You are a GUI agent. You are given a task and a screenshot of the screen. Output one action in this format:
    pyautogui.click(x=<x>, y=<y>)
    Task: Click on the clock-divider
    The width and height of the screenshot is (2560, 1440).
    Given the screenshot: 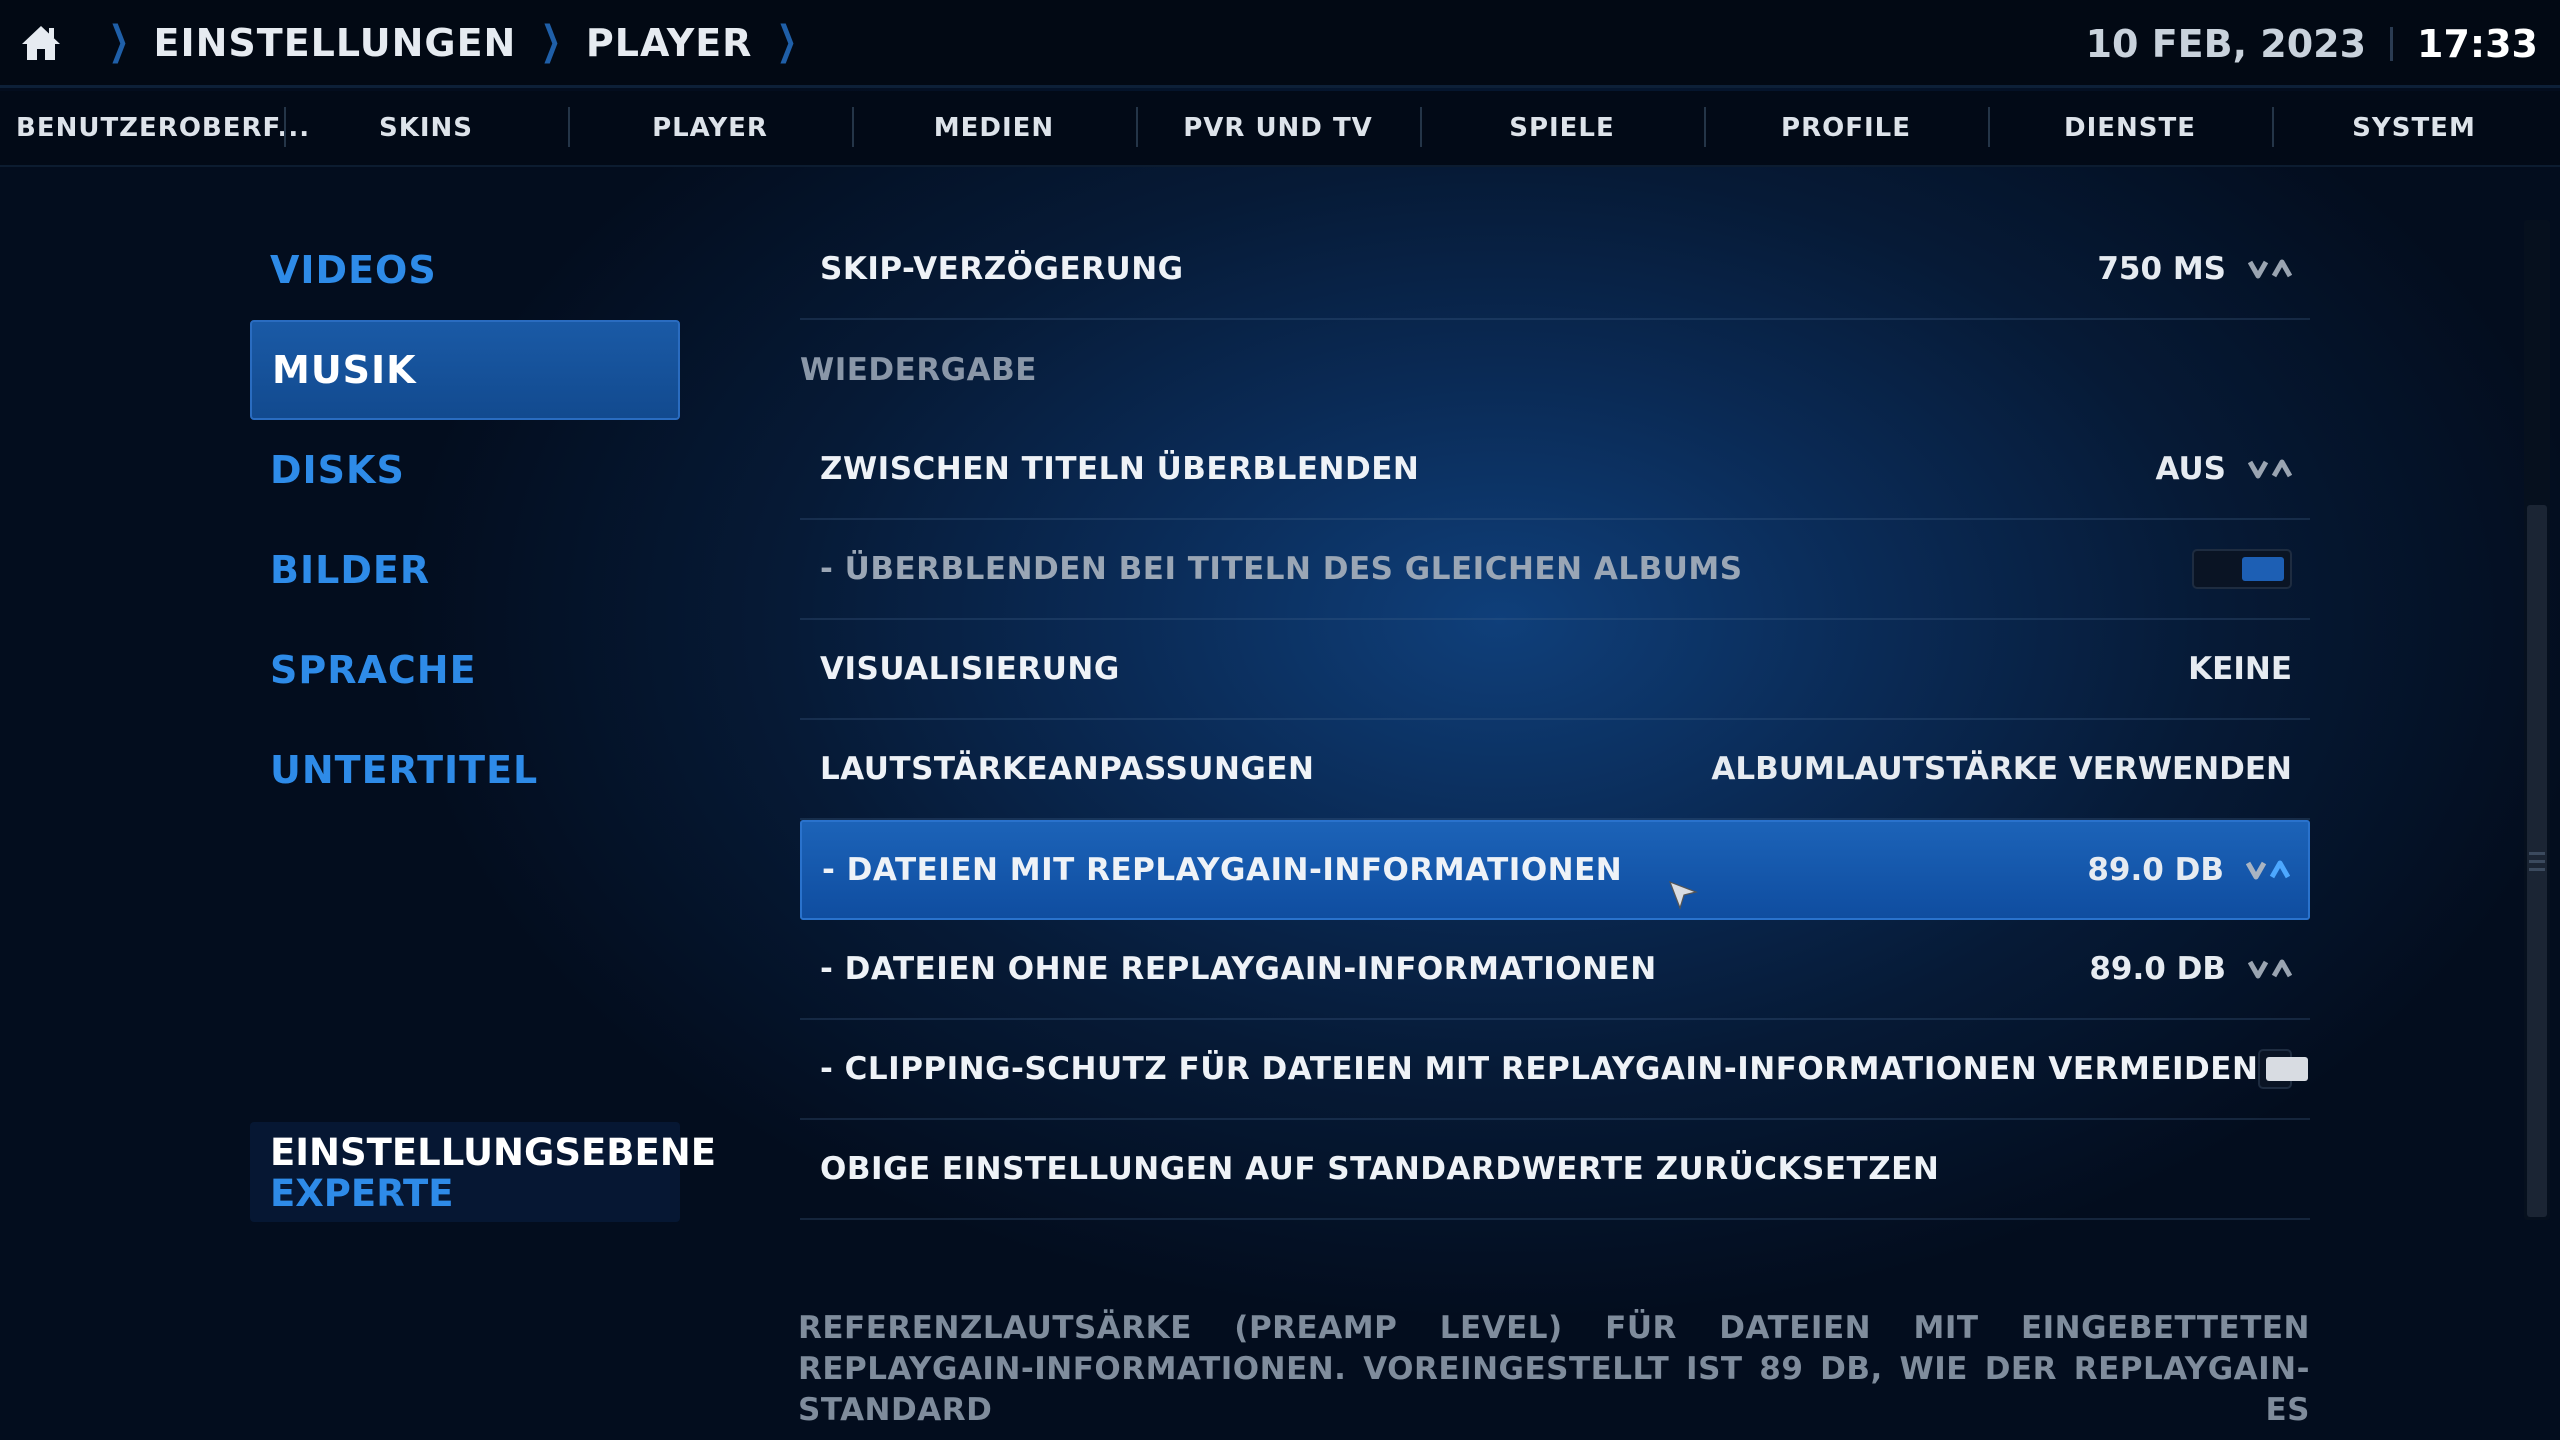 What is the action you would take?
    pyautogui.click(x=2392, y=44)
    